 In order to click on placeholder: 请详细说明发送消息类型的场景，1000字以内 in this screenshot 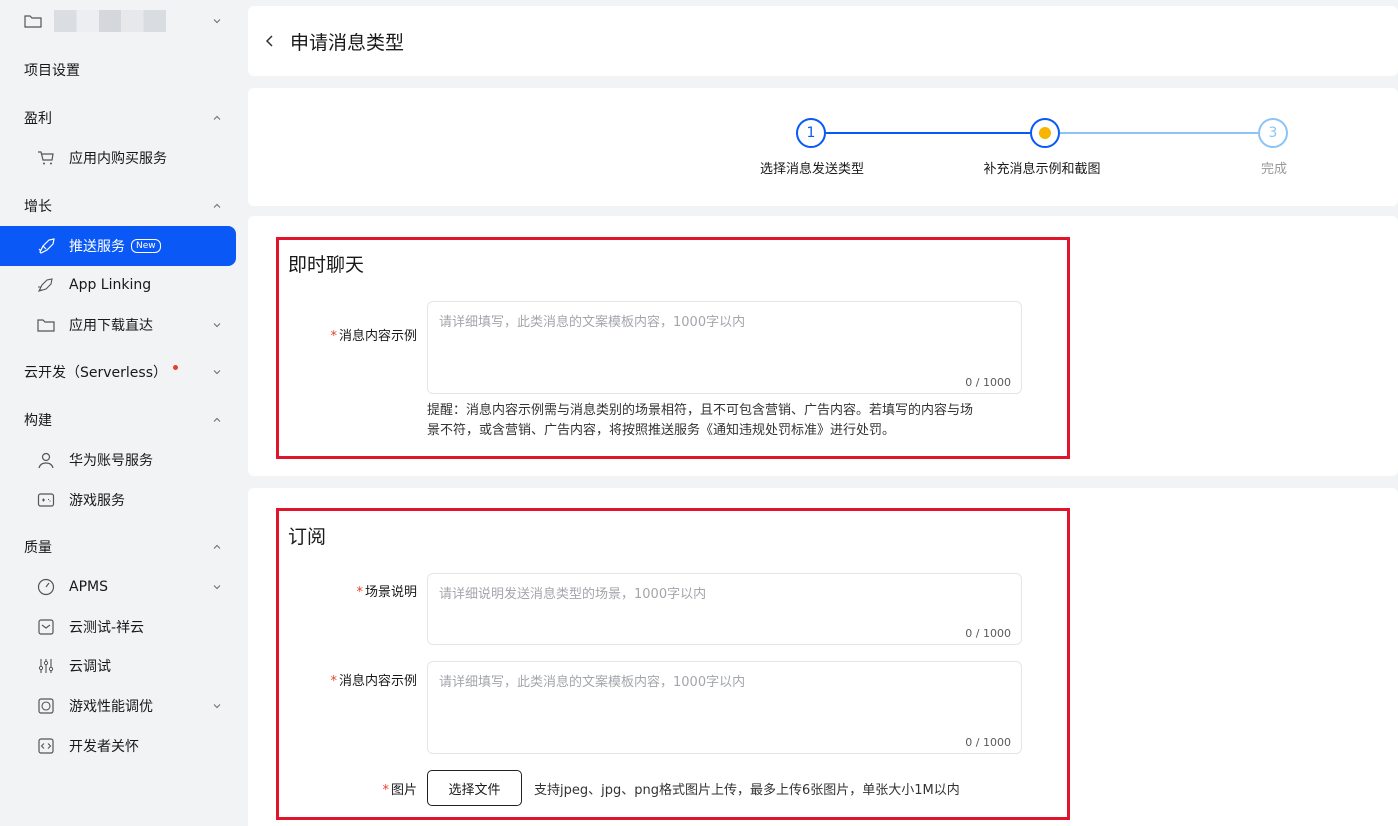, I will do `click(573, 594)`.